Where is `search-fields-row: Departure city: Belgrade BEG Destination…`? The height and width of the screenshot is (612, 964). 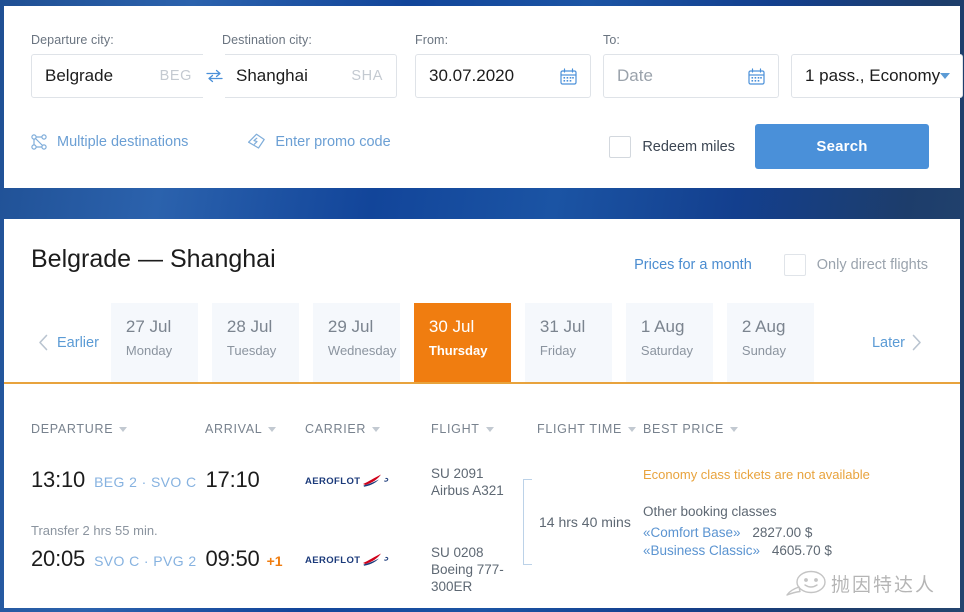
search-fields-row: Departure city: Belgrade BEG Destination… is located at coordinates (497, 65).